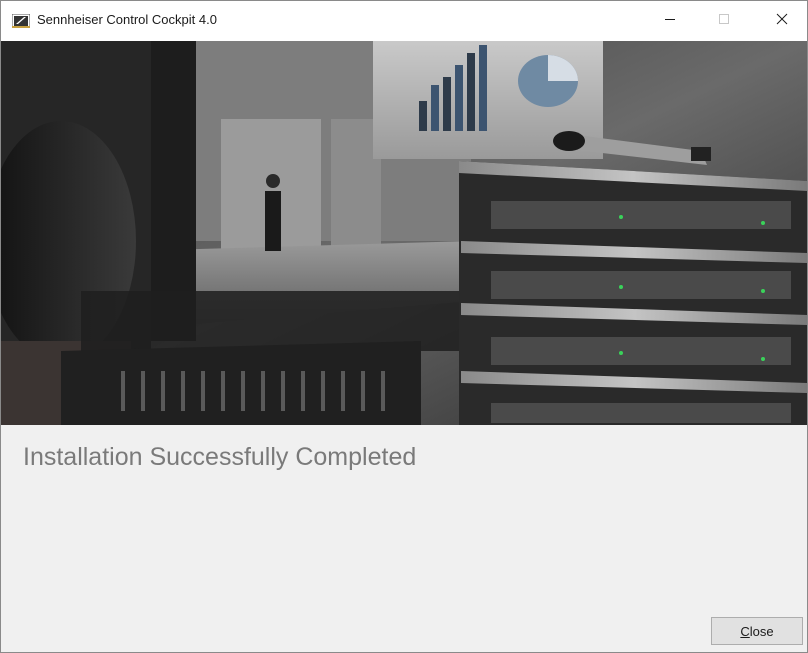 The width and height of the screenshot is (808, 653). I want to click on window-close-button, so click(782, 21).